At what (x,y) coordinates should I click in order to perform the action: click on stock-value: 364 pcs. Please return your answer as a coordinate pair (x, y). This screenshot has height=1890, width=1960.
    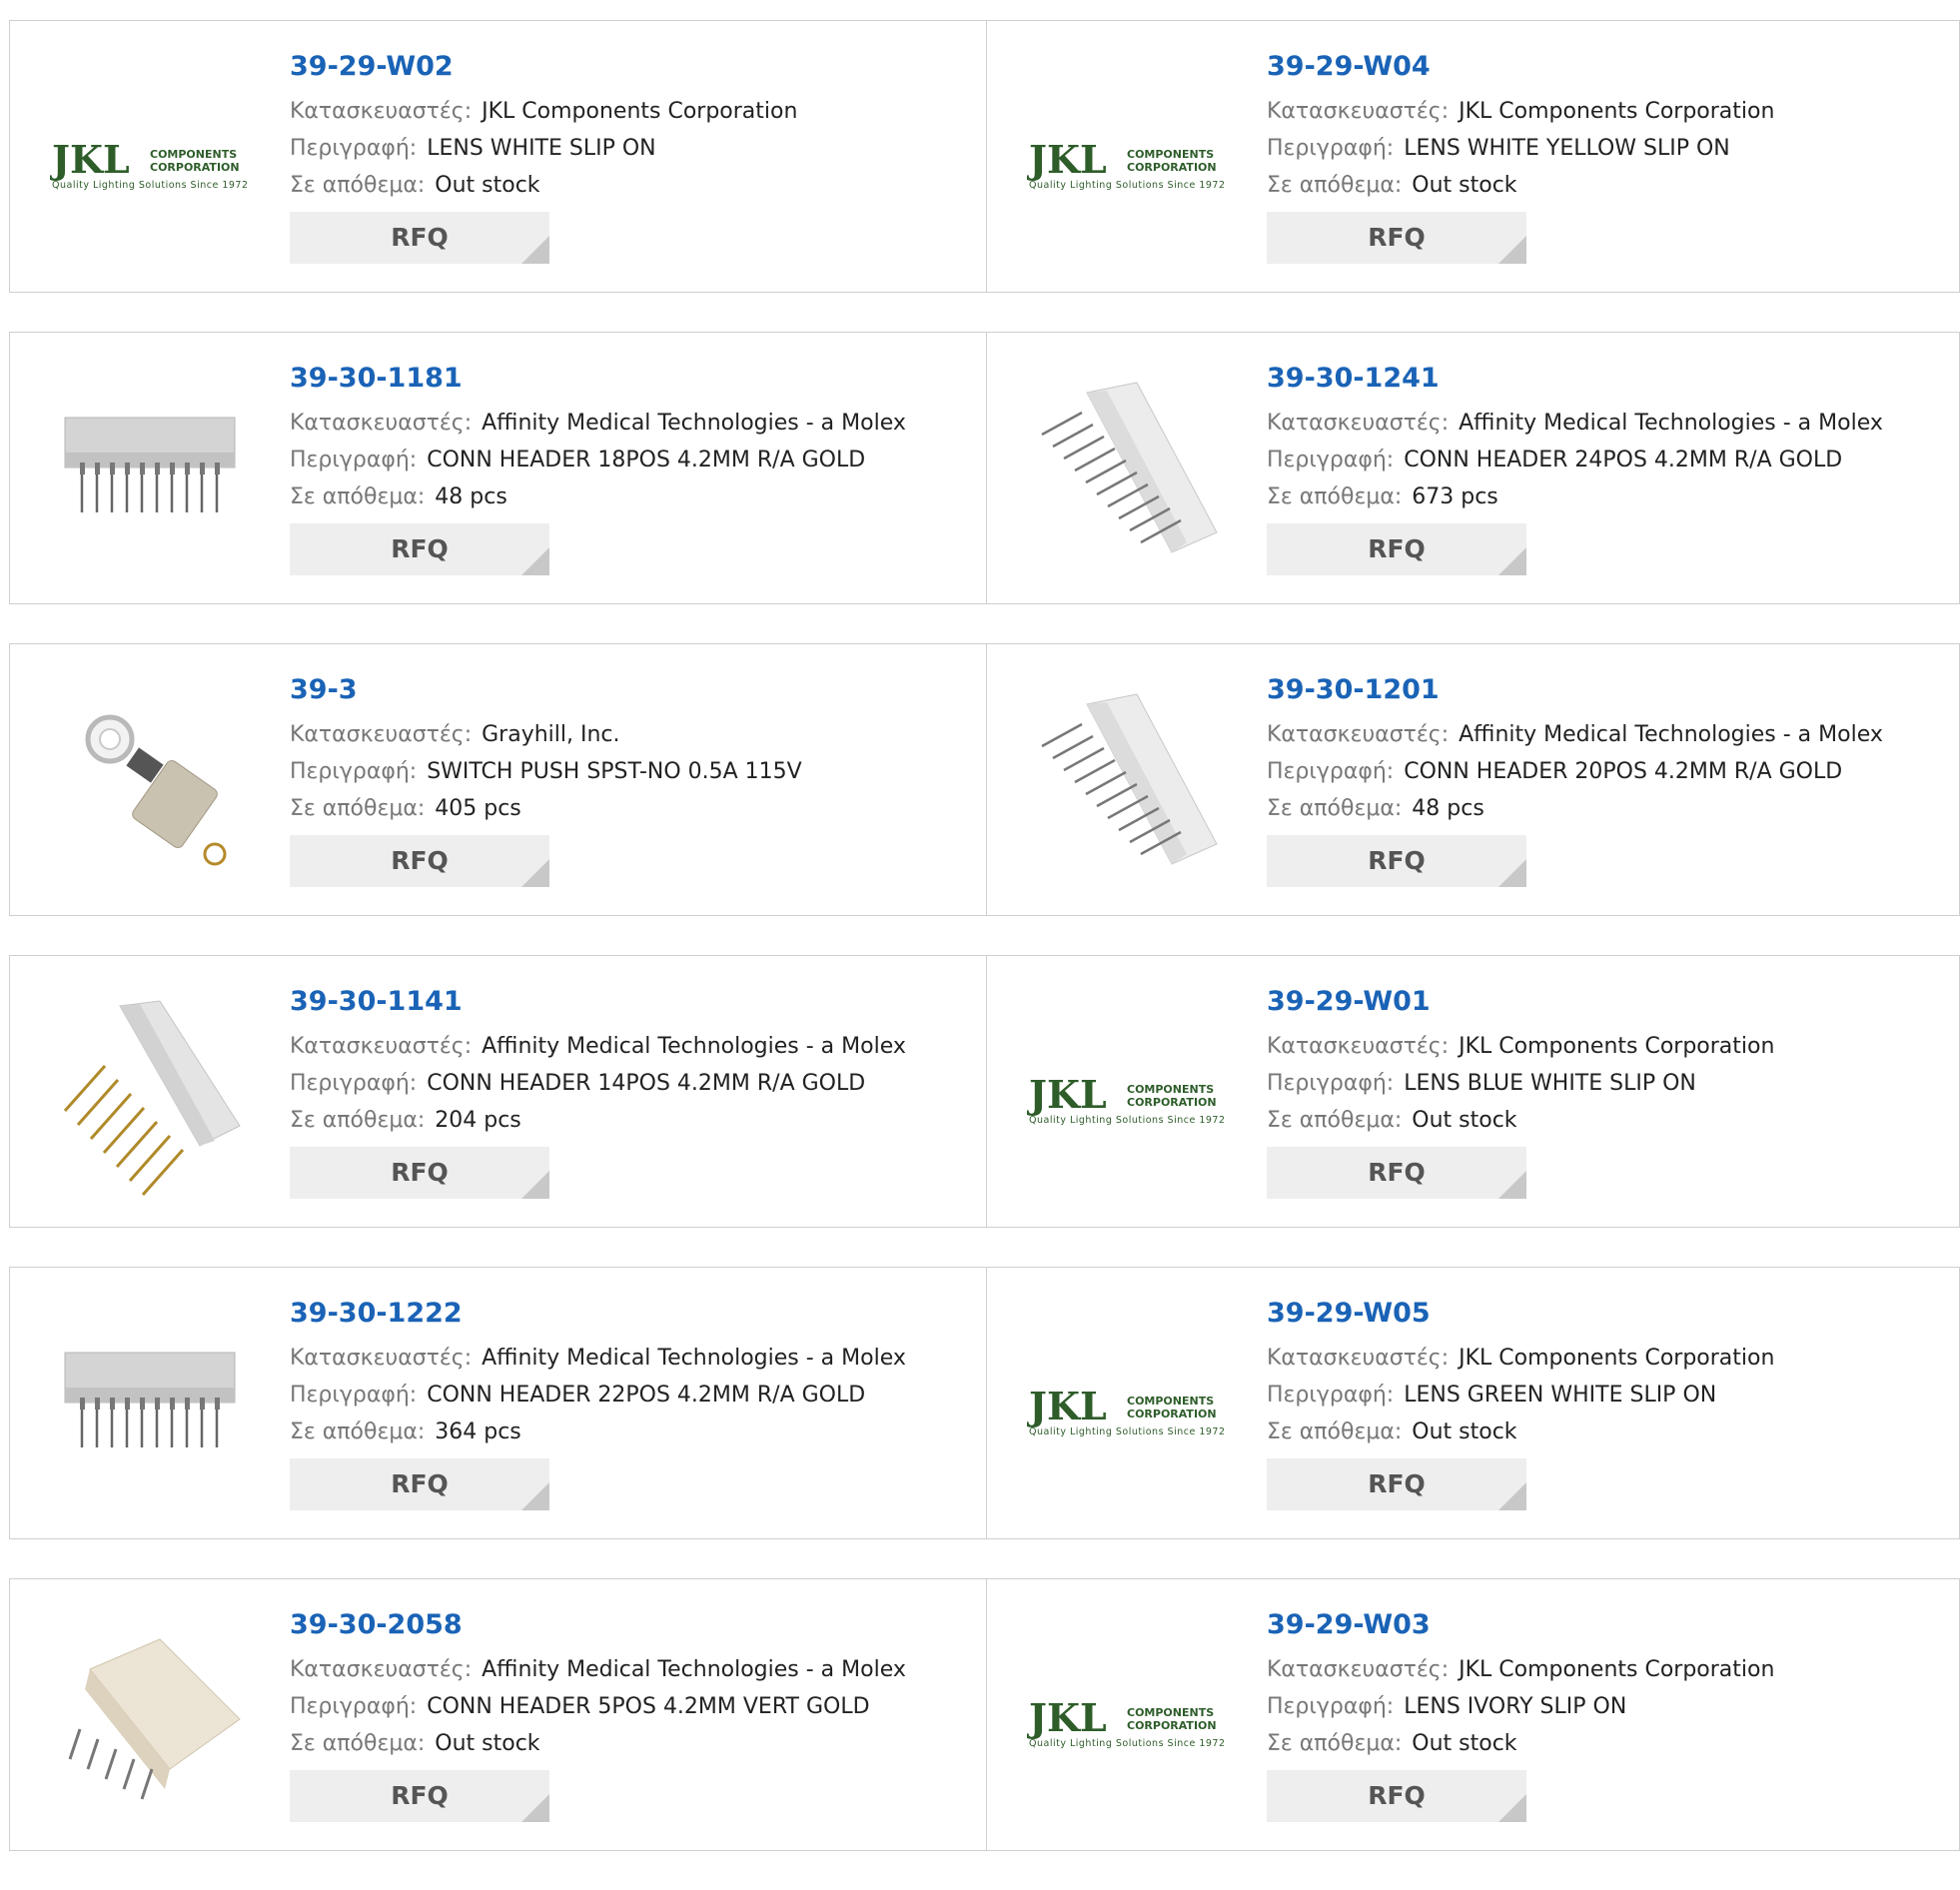
    Looking at the image, I should click on (478, 1431).